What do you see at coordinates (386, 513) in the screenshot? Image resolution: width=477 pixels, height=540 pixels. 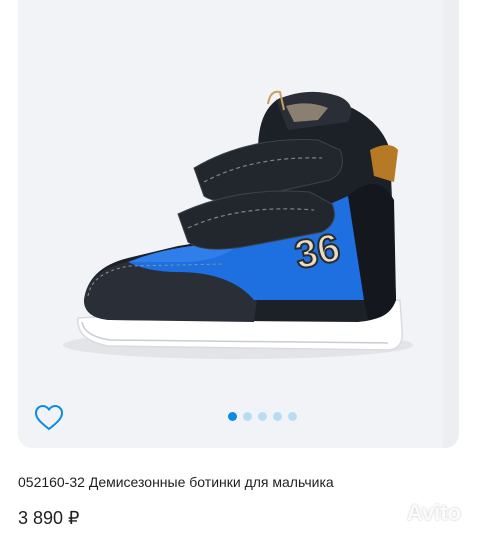 I see `avito-logo-icon` at bounding box center [386, 513].